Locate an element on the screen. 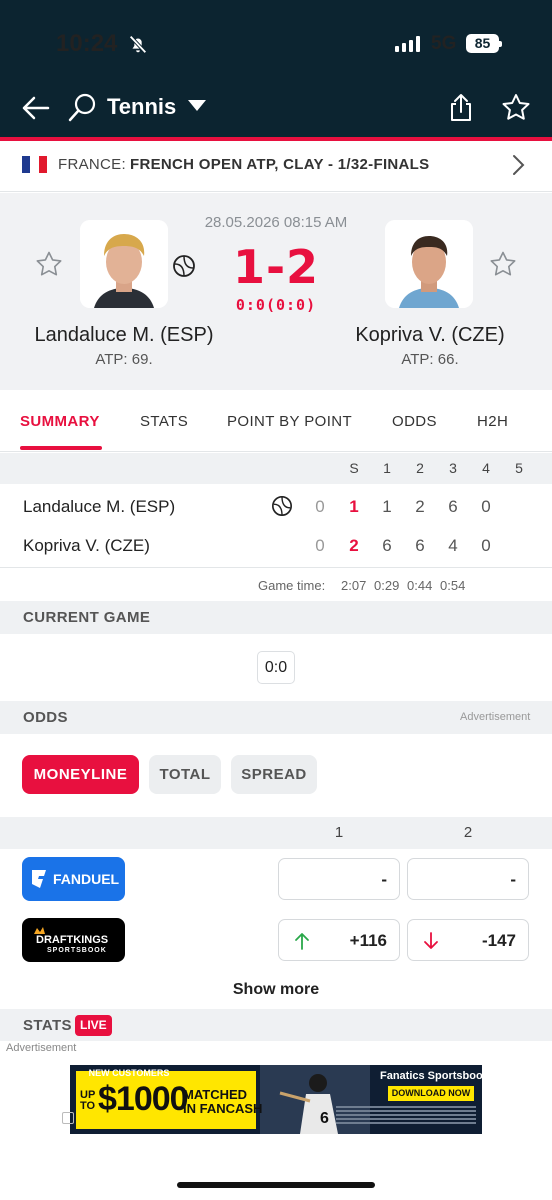 This screenshot has height=1200, width=552. ad-brand: Fanatics Sportsbook is located at coordinates (434, 1076).